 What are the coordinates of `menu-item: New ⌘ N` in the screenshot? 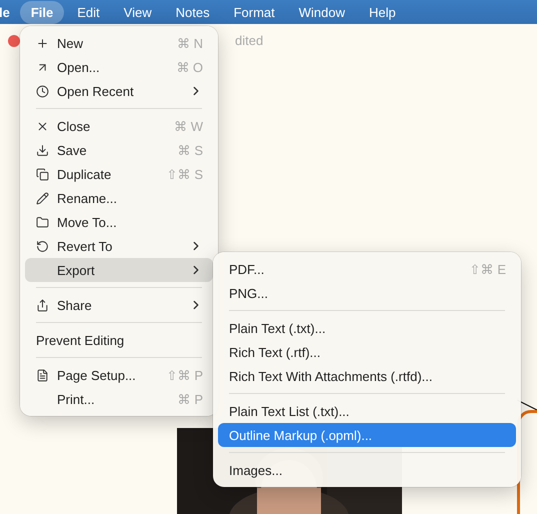 It's located at (119, 43).